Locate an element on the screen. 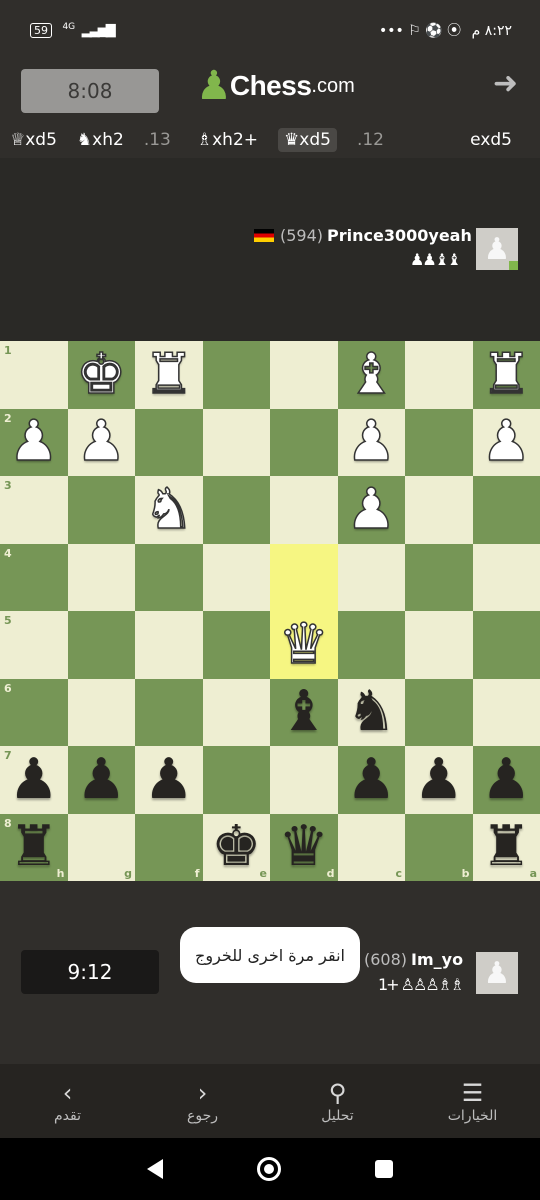 The height and width of the screenshot is (1200, 540). board-square: 4 is located at coordinates (34, 577).